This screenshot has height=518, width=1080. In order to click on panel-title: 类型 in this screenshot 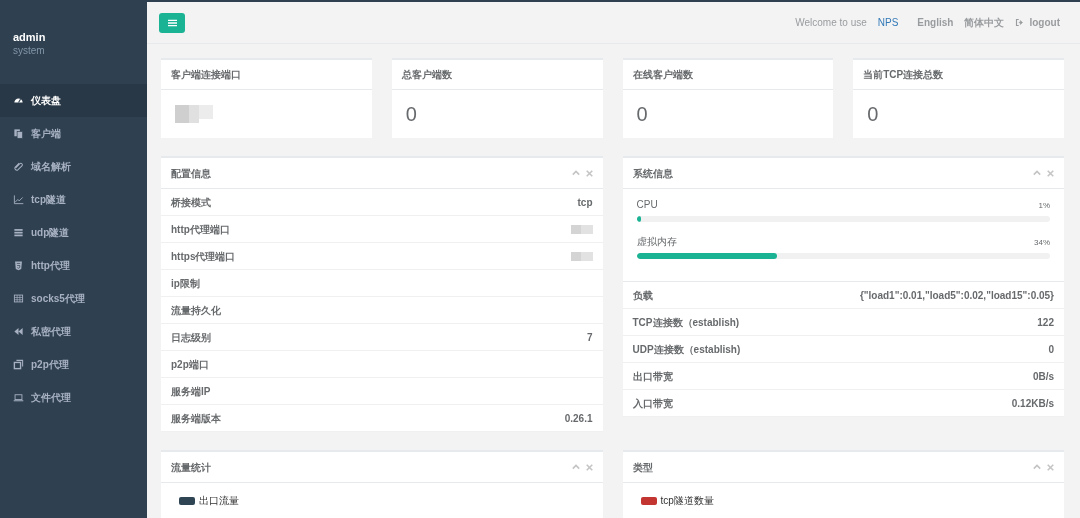, I will do `click(643, 467)`.